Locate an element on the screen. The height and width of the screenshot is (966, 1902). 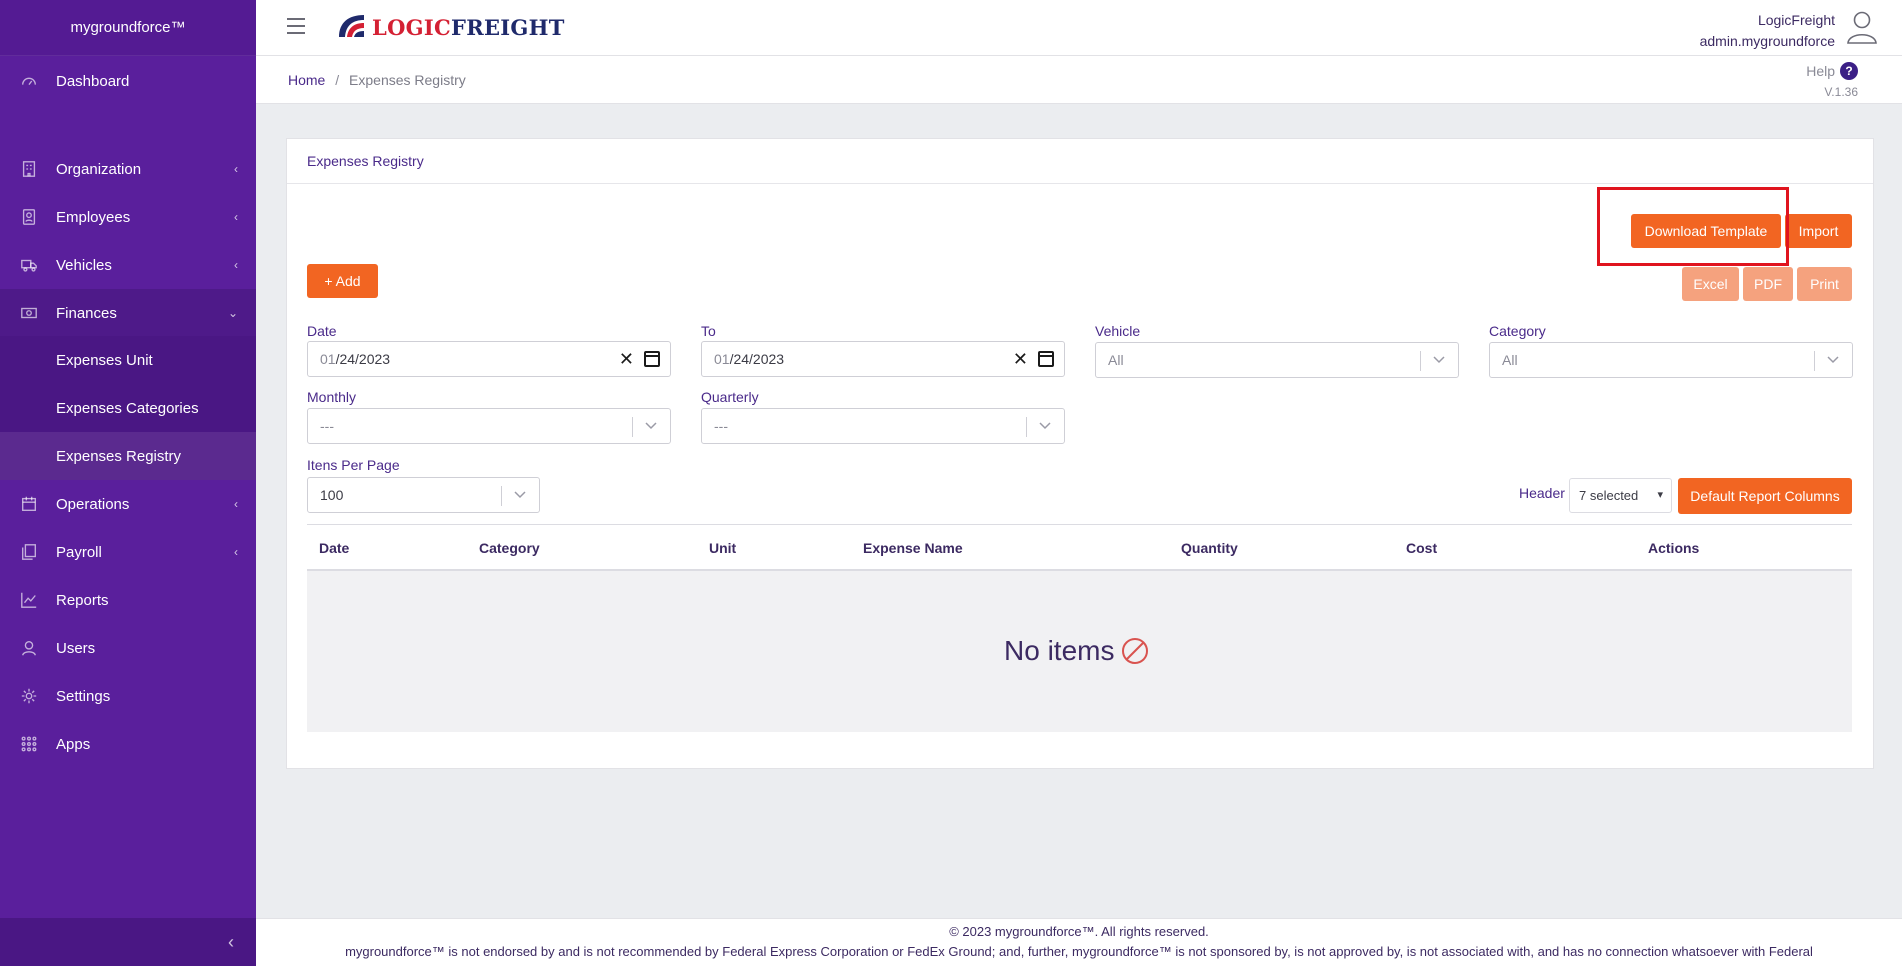
sidebar-item-apps: Apps is located at coordinates (128, 744).